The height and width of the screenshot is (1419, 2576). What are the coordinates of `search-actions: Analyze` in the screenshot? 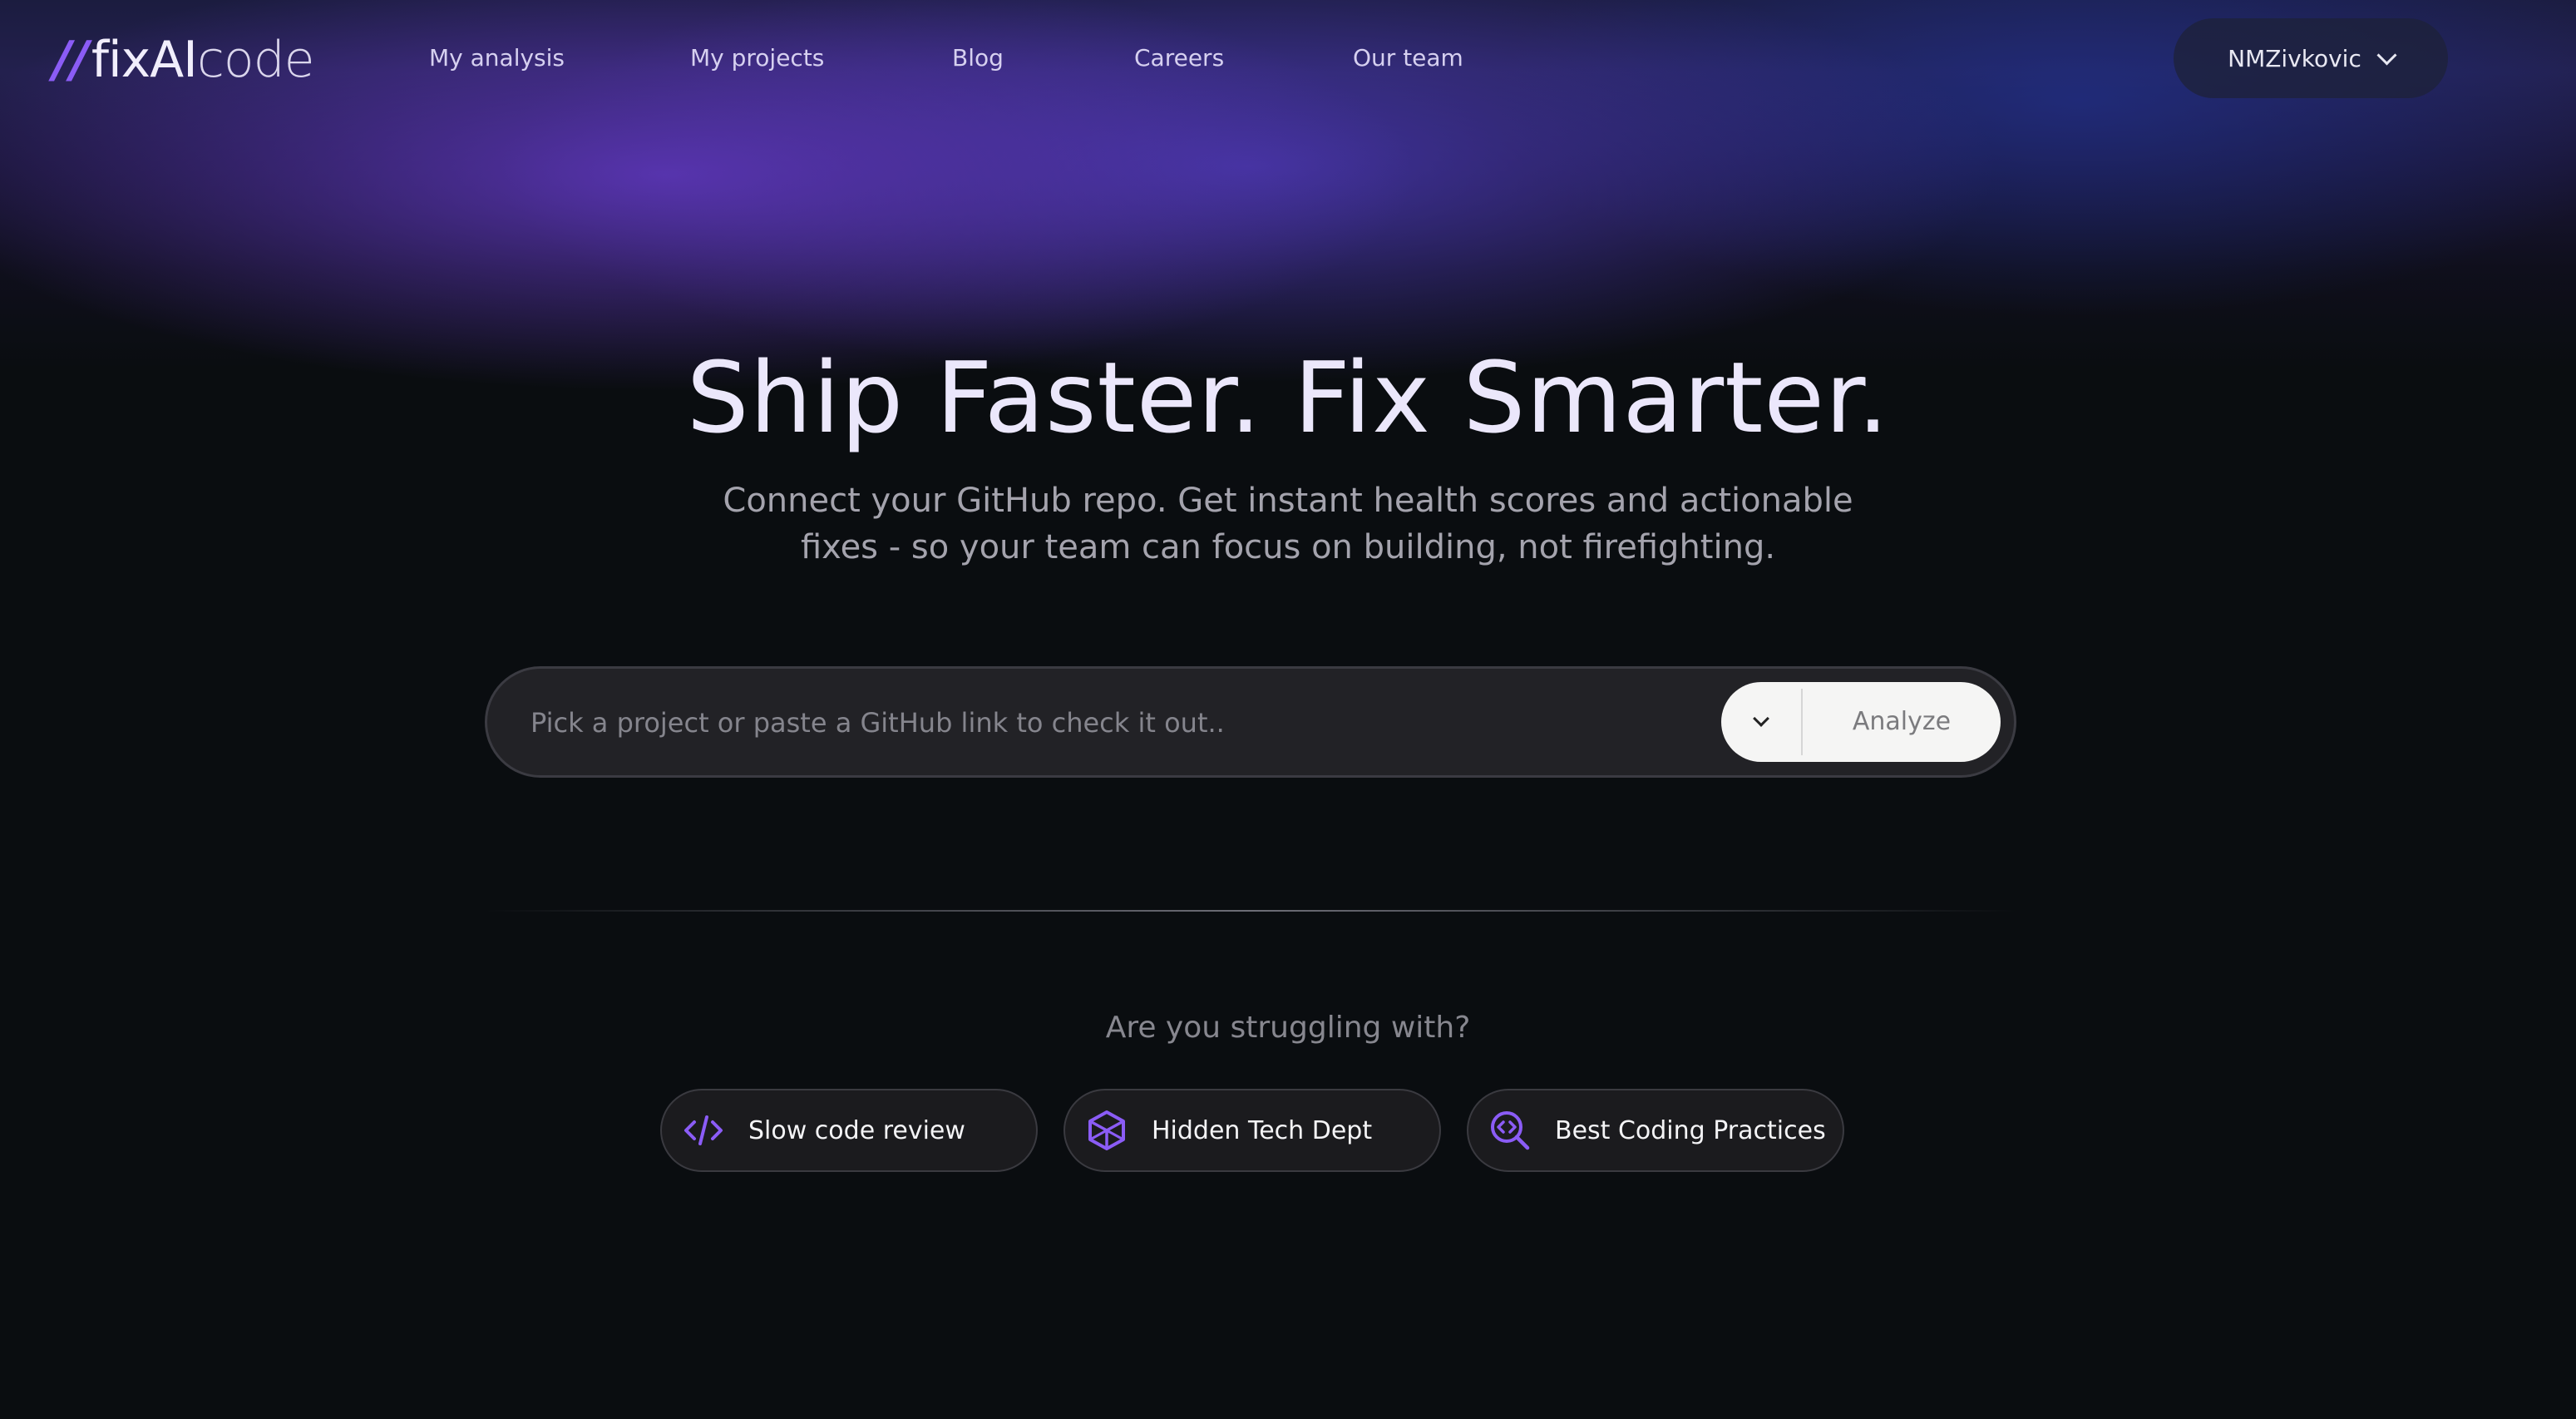 It's located at (1861, 722).